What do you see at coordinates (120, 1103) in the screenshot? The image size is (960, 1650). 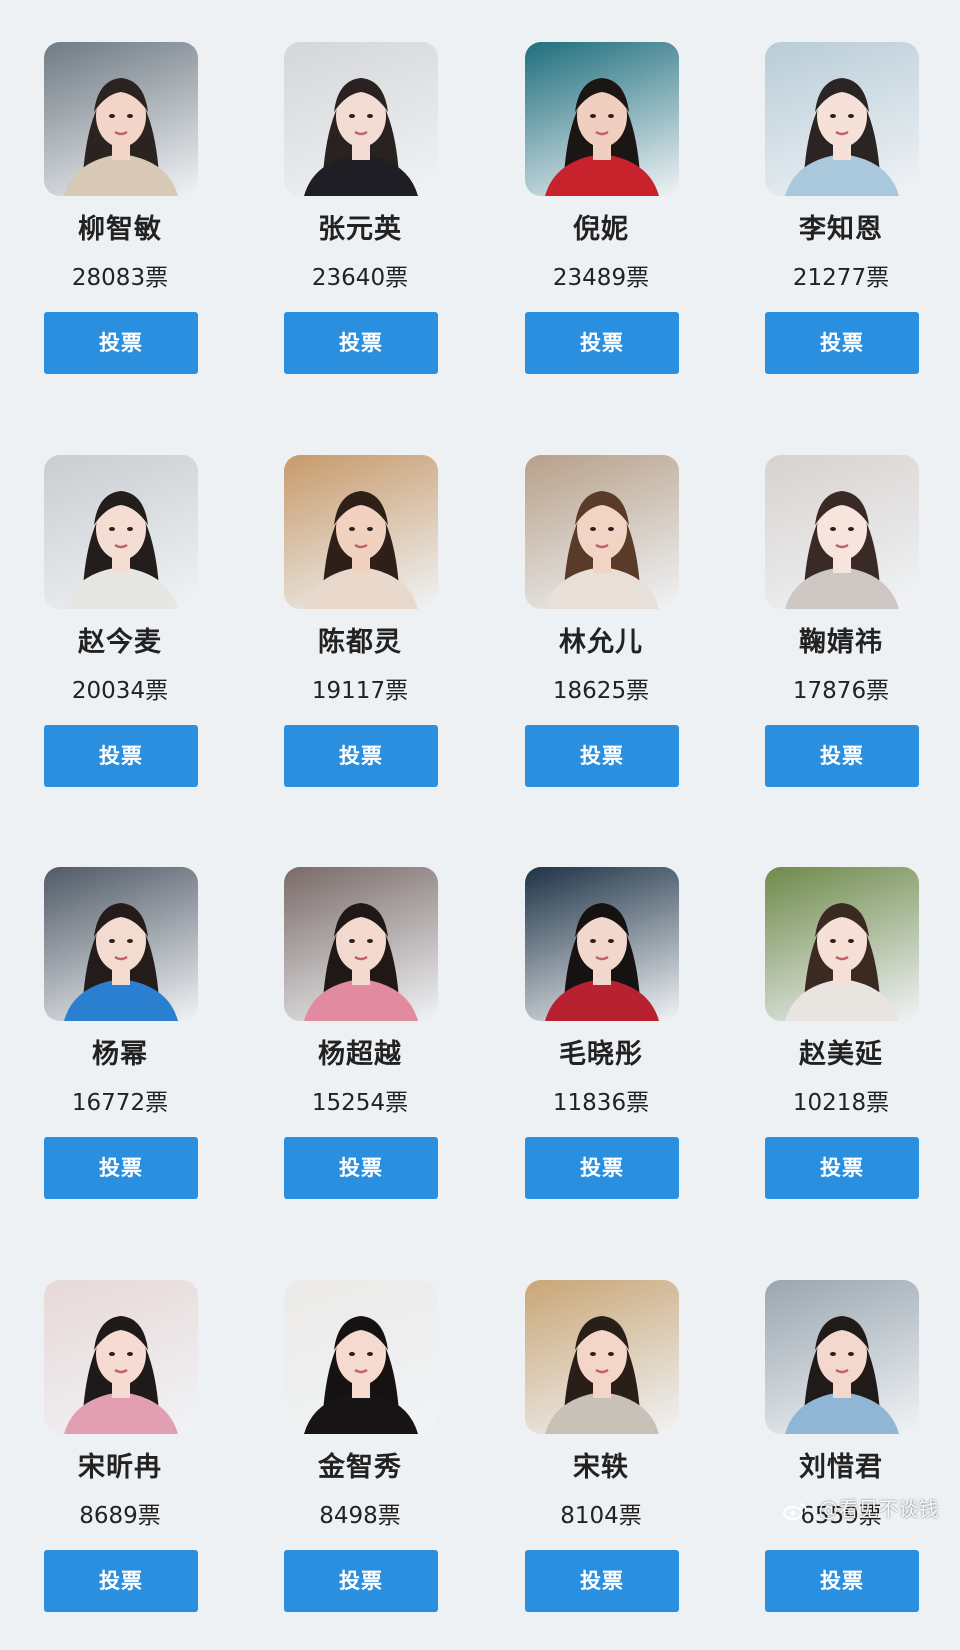 I see `vote-count: 16772票` at bounding box center [120, 1103].